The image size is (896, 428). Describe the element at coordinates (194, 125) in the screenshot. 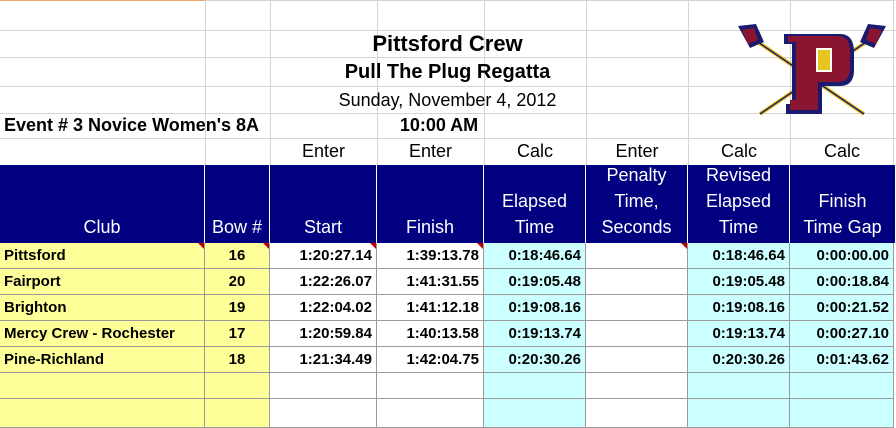

I see `event-name: Event # 3 Novice Women's 8A` at that location.